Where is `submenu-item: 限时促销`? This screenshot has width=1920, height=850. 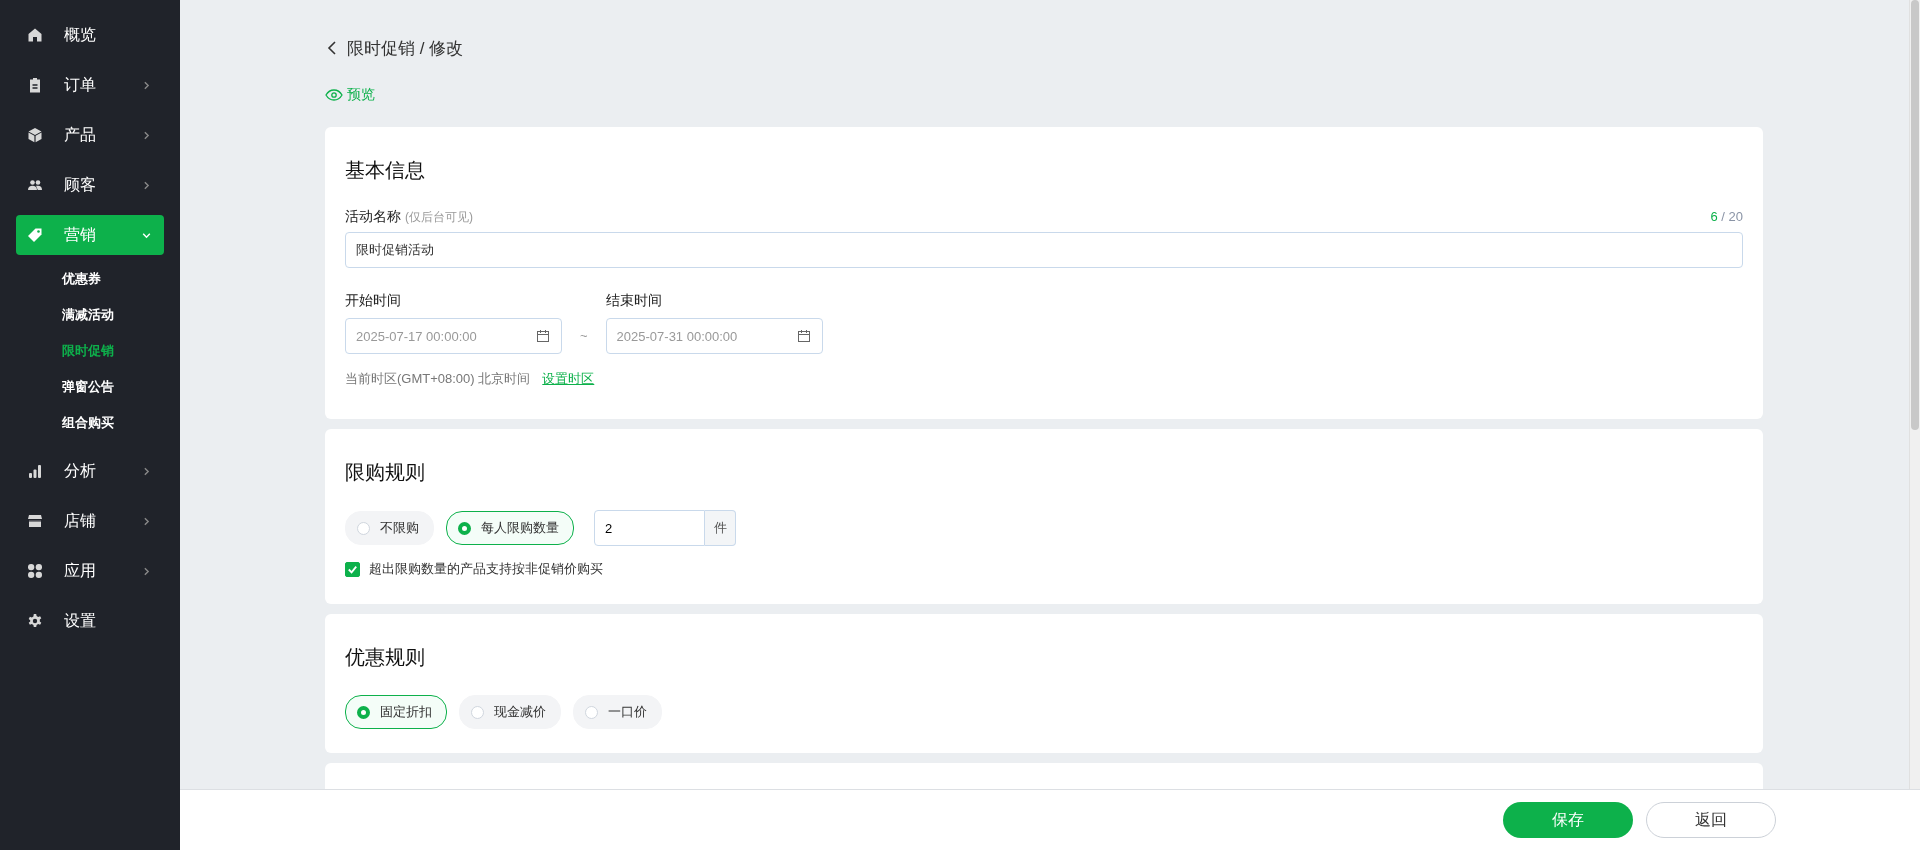
submenu-item: 限时促销 is located at coordinates (90, 351).